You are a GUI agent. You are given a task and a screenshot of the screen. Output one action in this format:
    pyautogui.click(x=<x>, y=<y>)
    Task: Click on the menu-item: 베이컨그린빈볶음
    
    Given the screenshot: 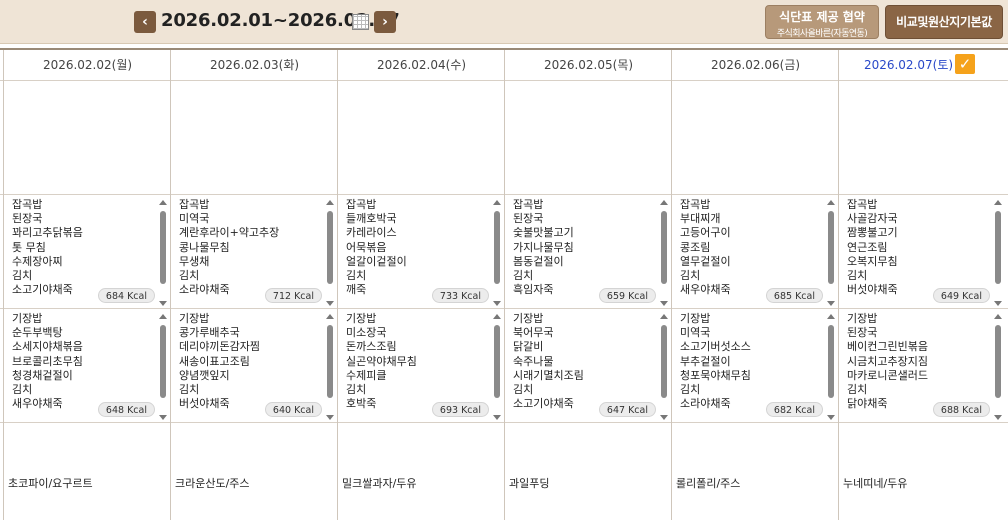 What is the action you would take?
    pyautogui.click(x=887, y=347)
    